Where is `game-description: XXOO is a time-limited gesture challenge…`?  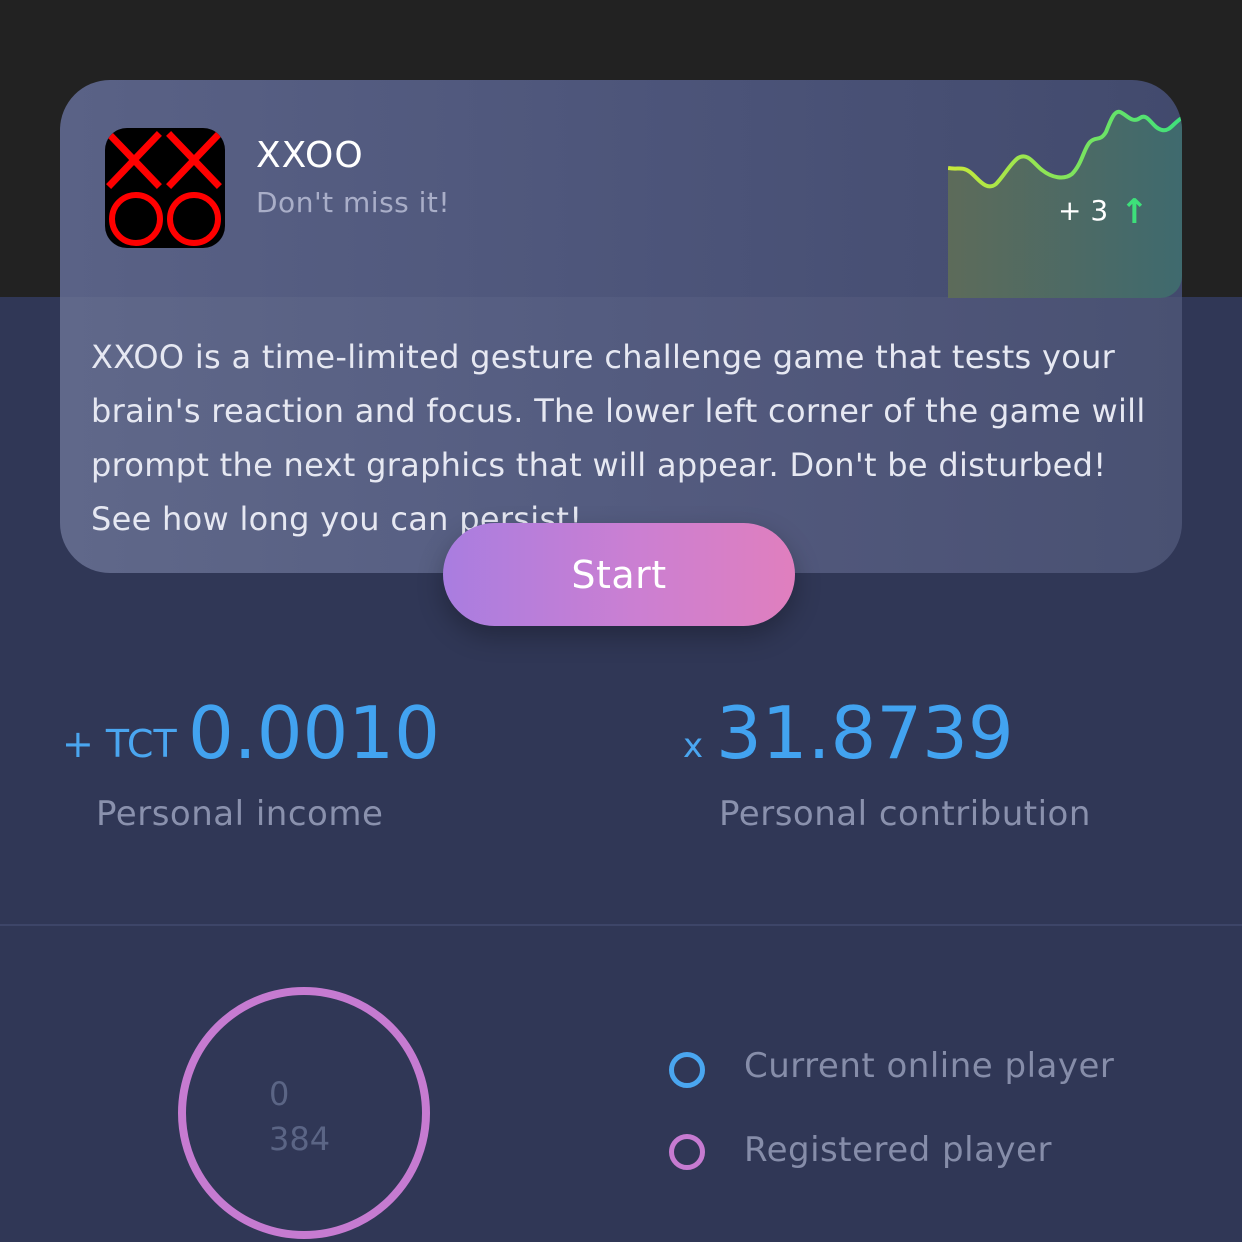 game-description: XXOO is a time-limited gesture challenge… is located at coordinates (618, 438).